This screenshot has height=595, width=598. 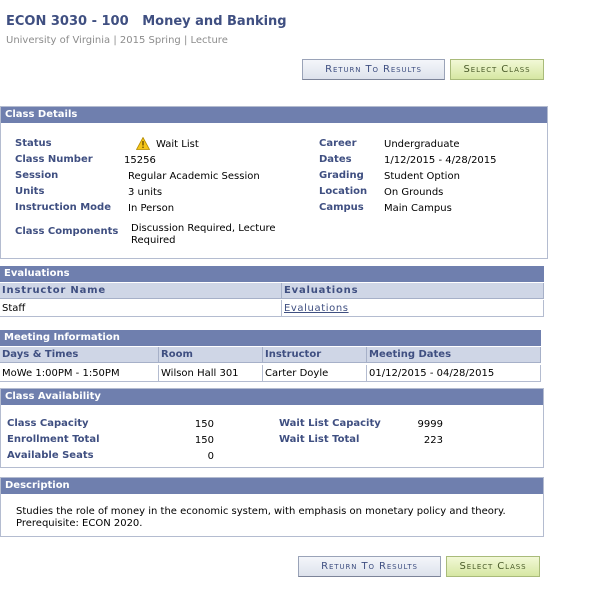 What do you see at coordinates (418, 208) in the screenshot?
I see `campus-value: Main Campus` at bounding box center [418, 208].